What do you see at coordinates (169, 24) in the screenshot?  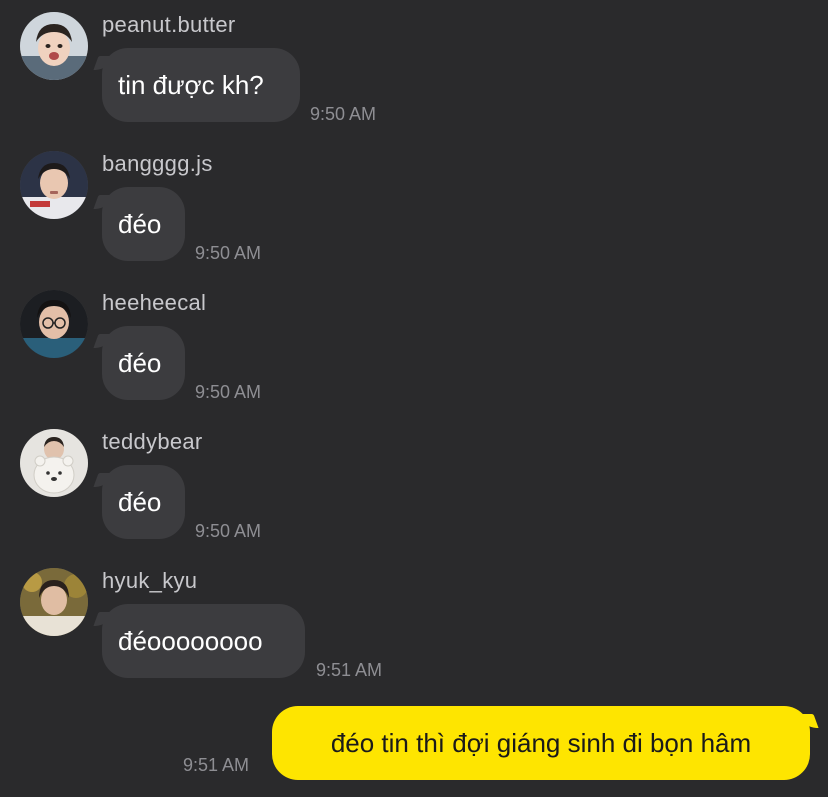 I see `message-username: peanut.butter` at bounding box center [169, 24].